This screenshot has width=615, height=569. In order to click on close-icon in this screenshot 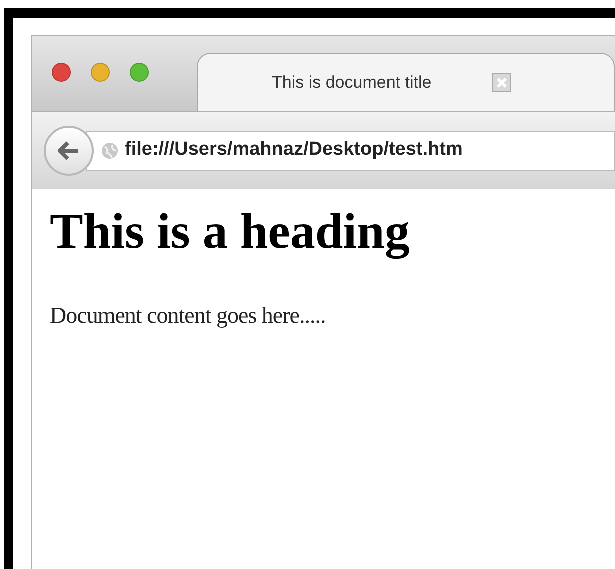, I will do `click(502, 82)`.